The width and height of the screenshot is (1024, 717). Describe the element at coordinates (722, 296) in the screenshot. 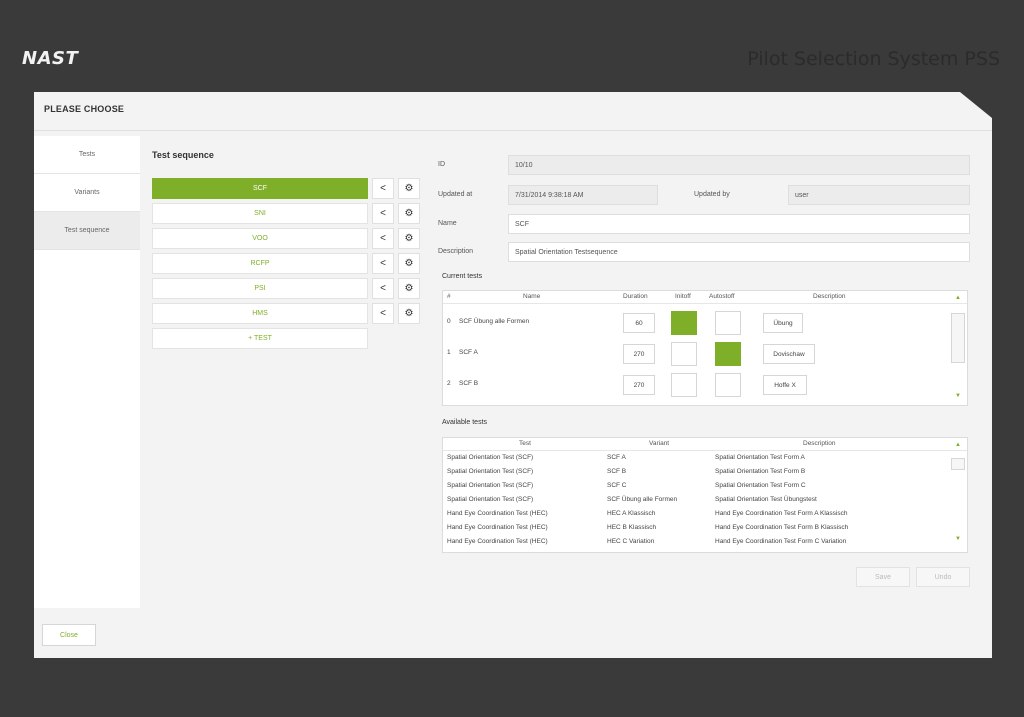

I see `col-header-autostoff: Autostoff` at that location.